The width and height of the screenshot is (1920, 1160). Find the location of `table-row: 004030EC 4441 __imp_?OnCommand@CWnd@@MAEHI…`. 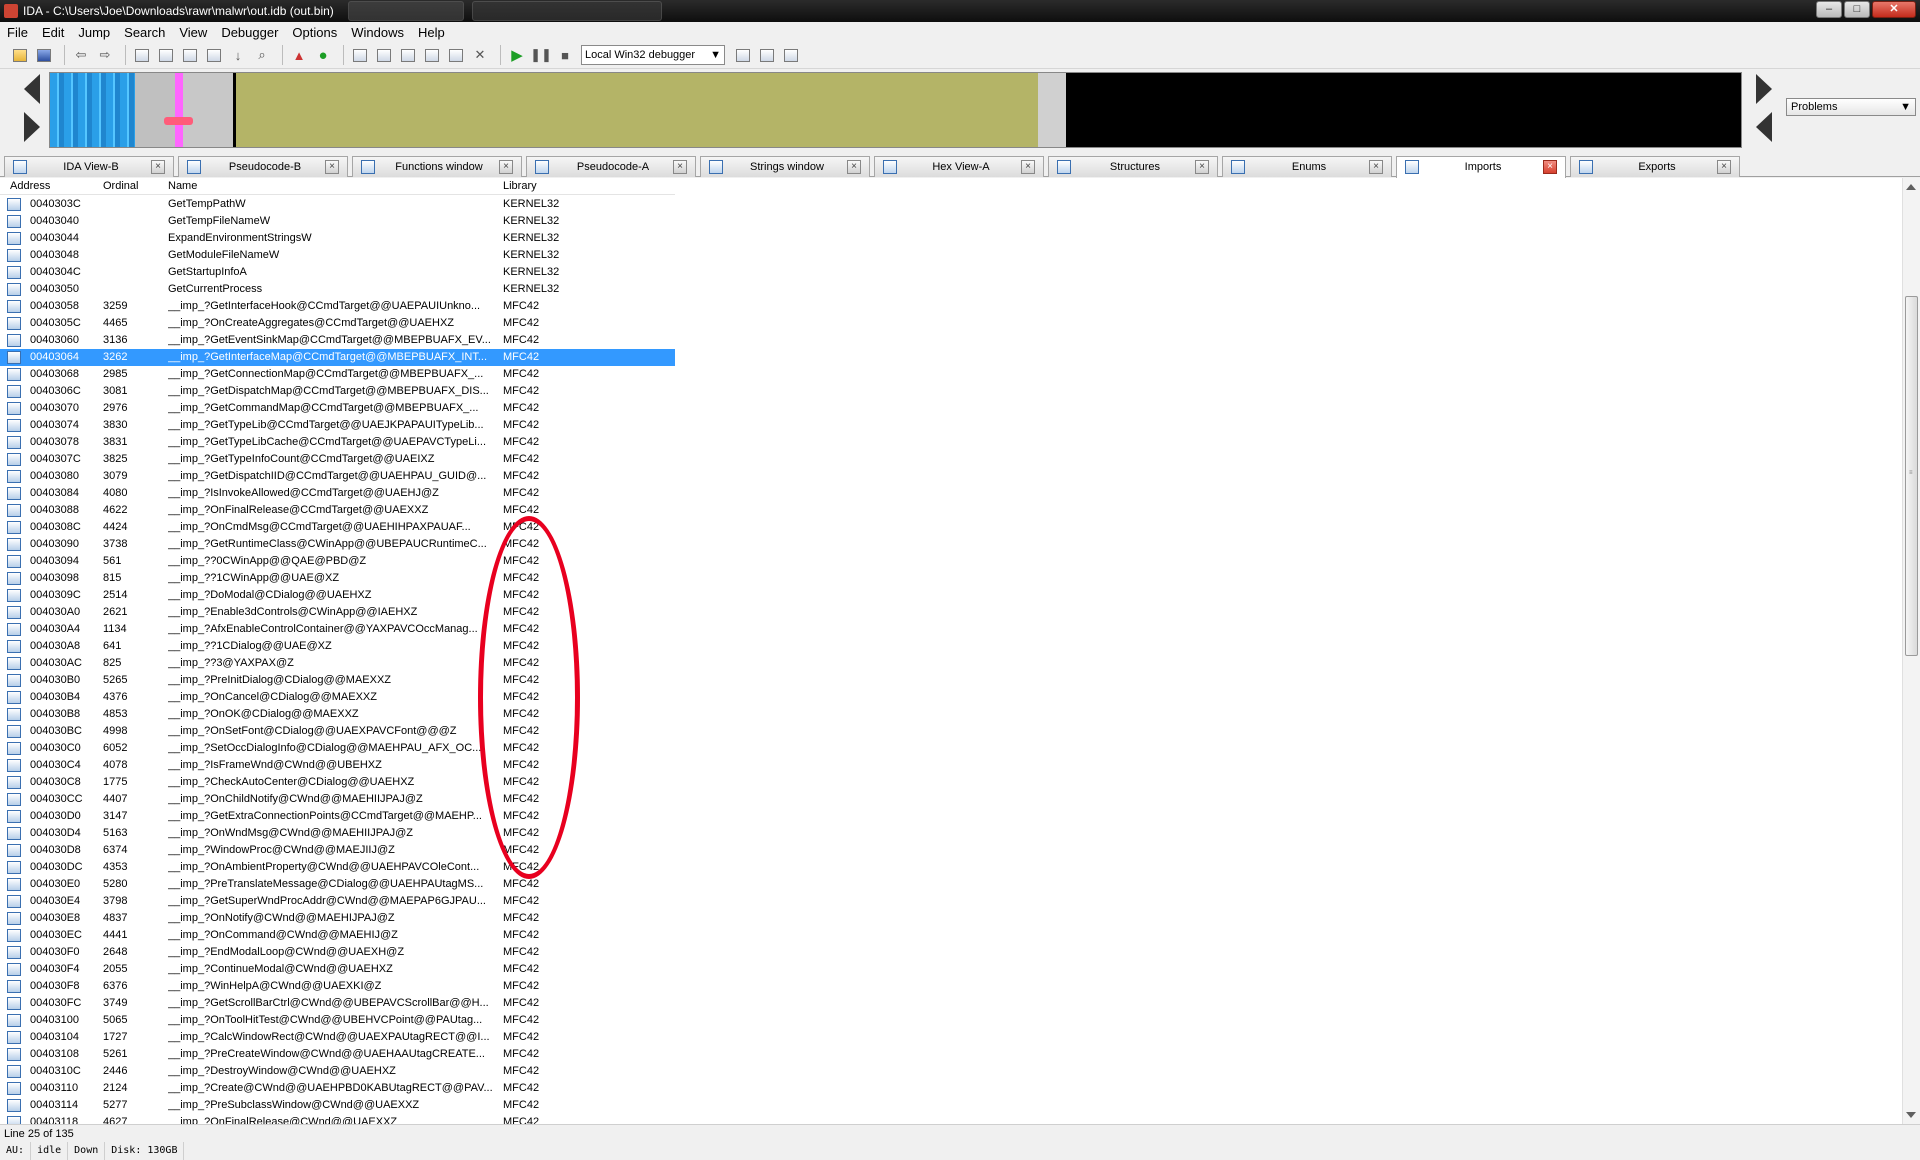

table-row: 004030EC 4441 __imp_?OnCommand@CWnd@@MAEHI… is located at coordinates (337, 935).